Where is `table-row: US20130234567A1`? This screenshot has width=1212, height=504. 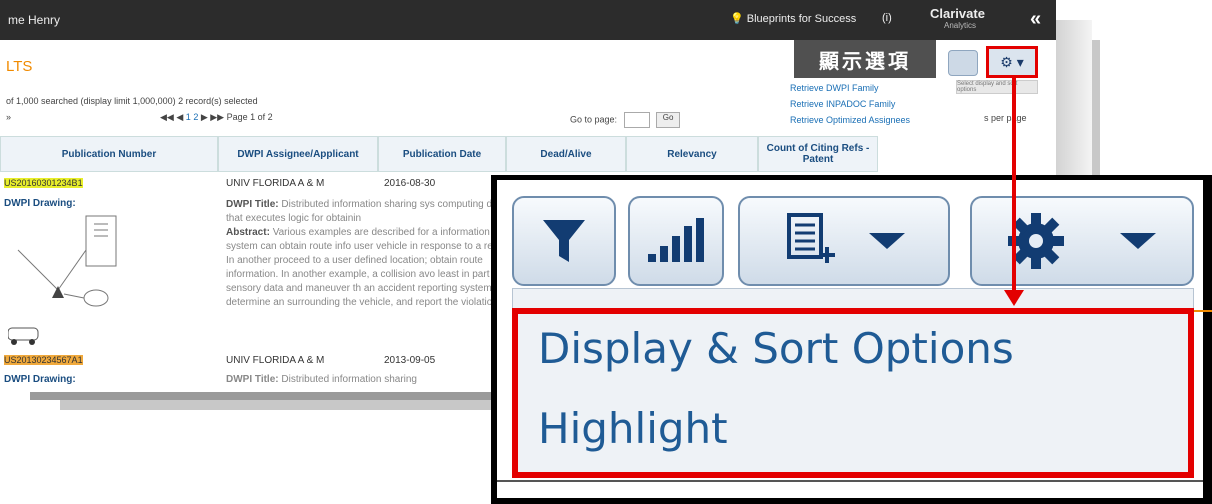 table-row: US20130234567A1 is located at coordinates (43, 360).